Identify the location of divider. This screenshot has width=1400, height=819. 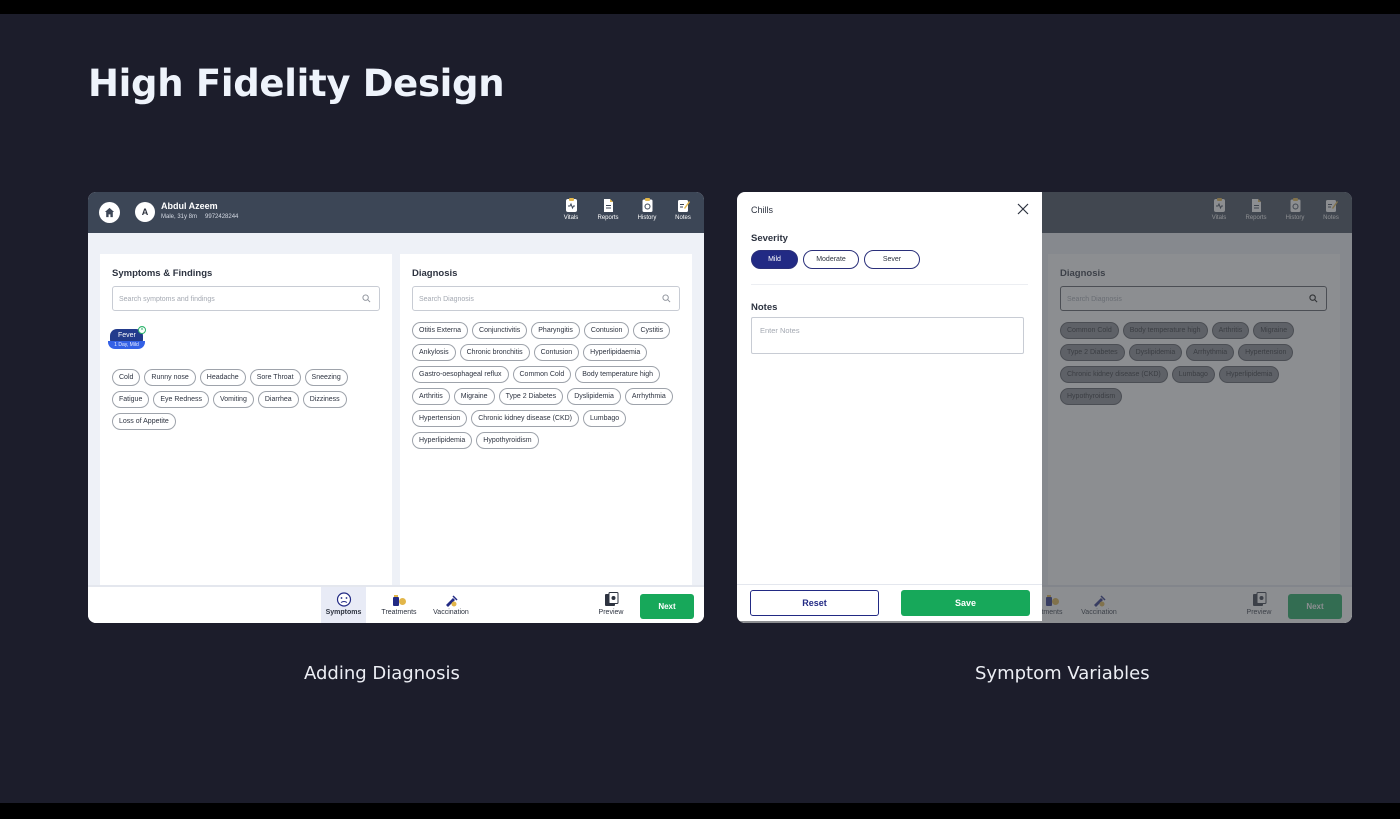
(889, 284).